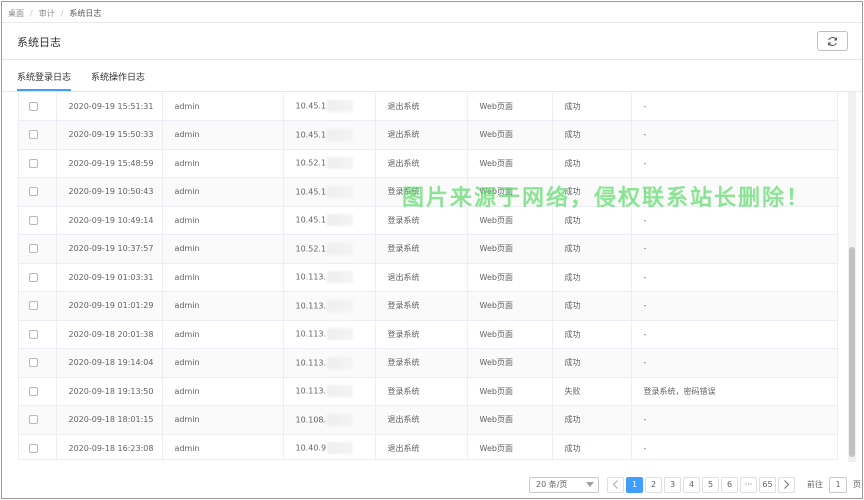  What do you see at coordinates (44, 80) in the screenshot?
I see `tab-login-log: 系统登录日志` at bounding box center [44, 80].